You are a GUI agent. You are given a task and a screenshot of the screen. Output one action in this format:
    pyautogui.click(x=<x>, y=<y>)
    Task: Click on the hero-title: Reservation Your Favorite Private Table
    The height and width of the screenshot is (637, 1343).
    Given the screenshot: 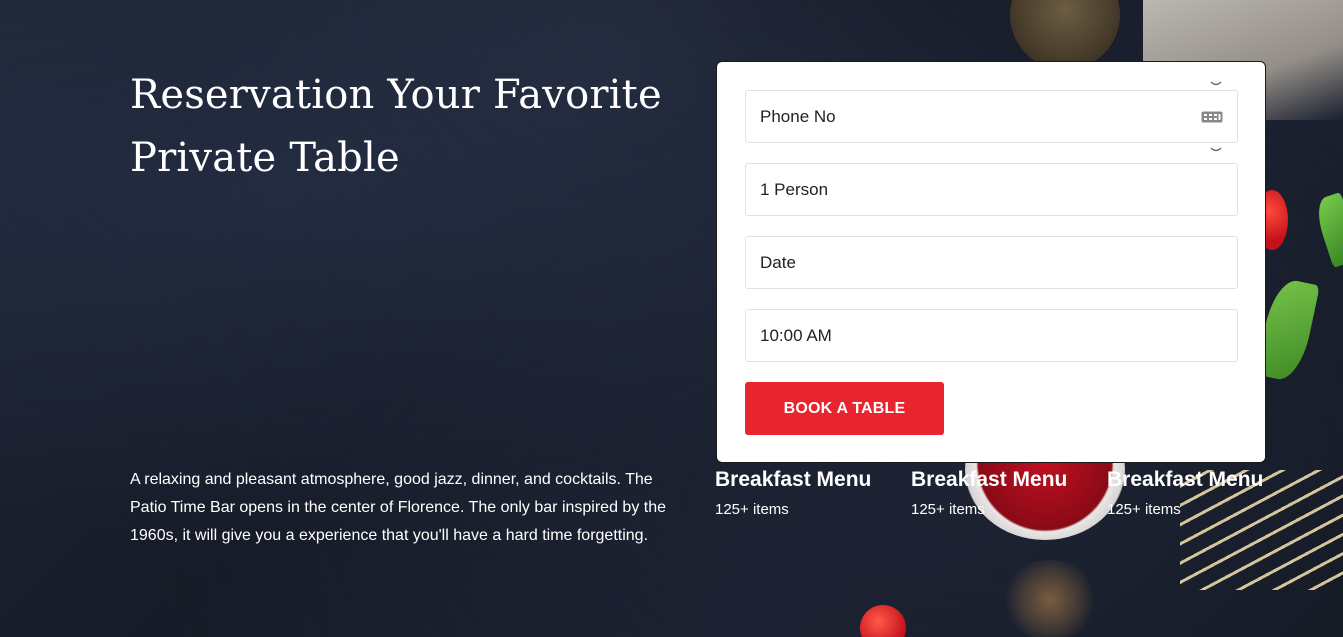 What is the action you would take?
    pyautogui.click(x=410, y=127)
    